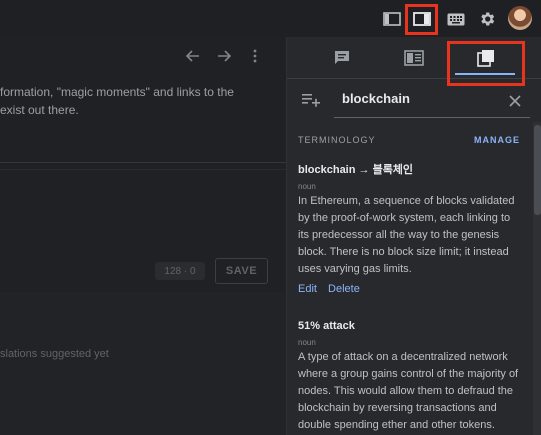 The height and width of the screenshot is (435, 541). I want to click on terminology-header: TERMINOLOGY MANAGE, so click(409, 140).